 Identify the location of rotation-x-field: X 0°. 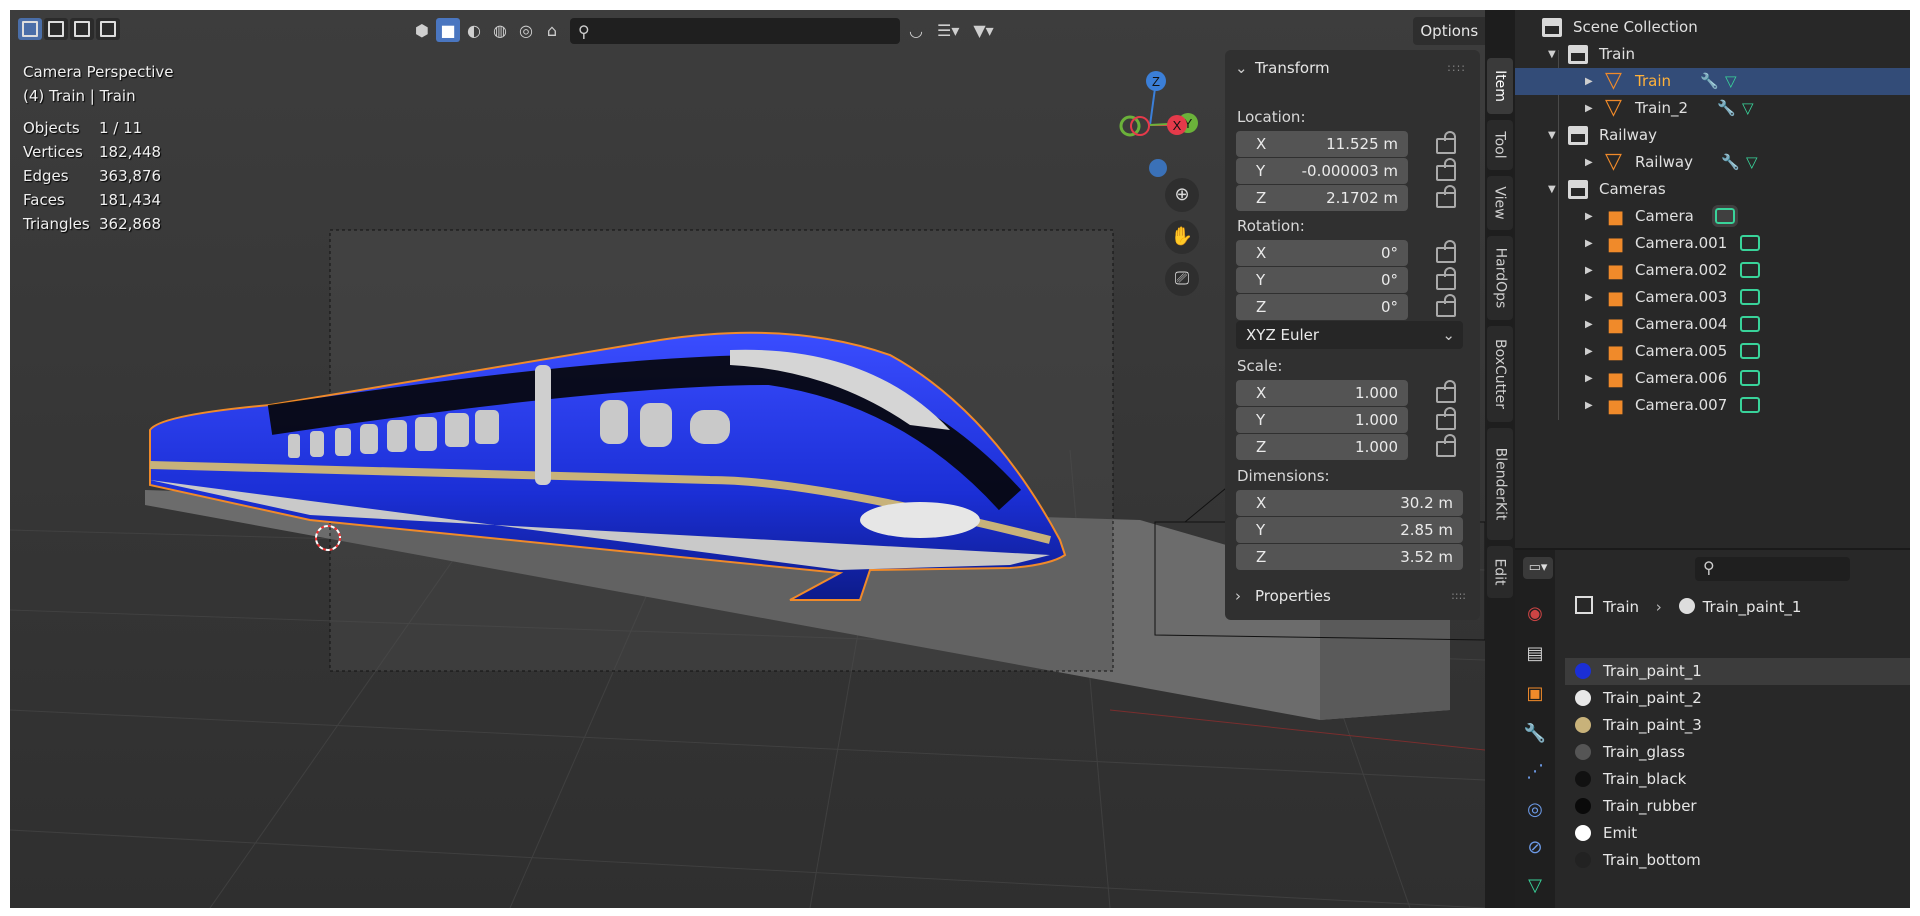
(1322, 253).